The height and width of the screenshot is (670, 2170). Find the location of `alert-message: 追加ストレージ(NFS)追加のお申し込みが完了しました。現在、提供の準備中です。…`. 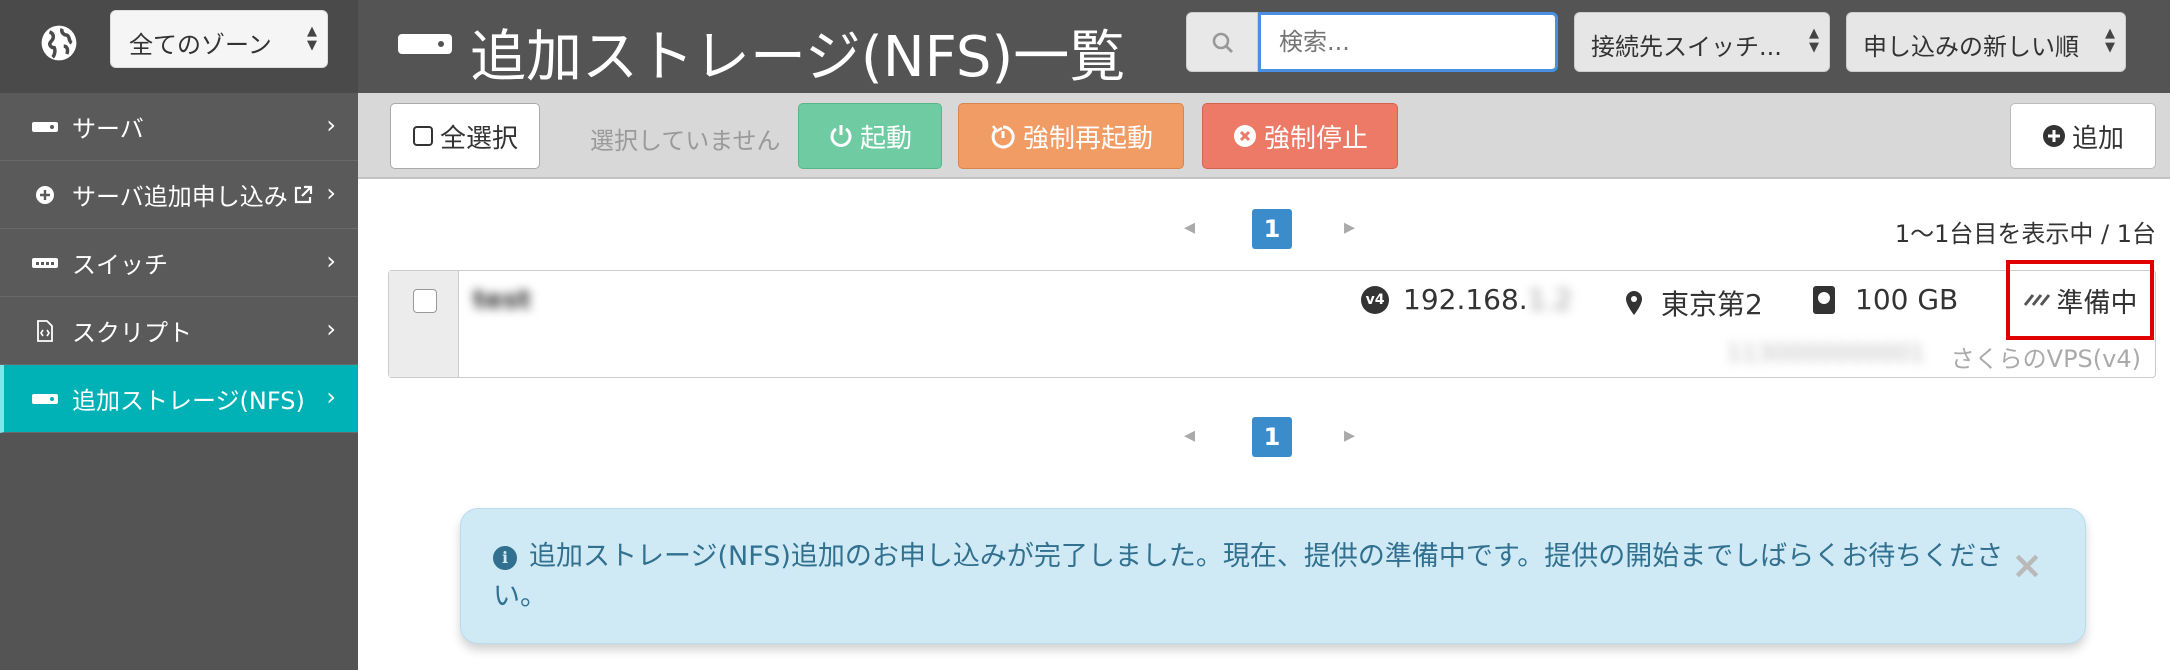

alert-message: 追加ストレージ(NFS)追加のお申し込みが完了しました。現在、提供の準備中です。… is located at coordinates (1248, 576).